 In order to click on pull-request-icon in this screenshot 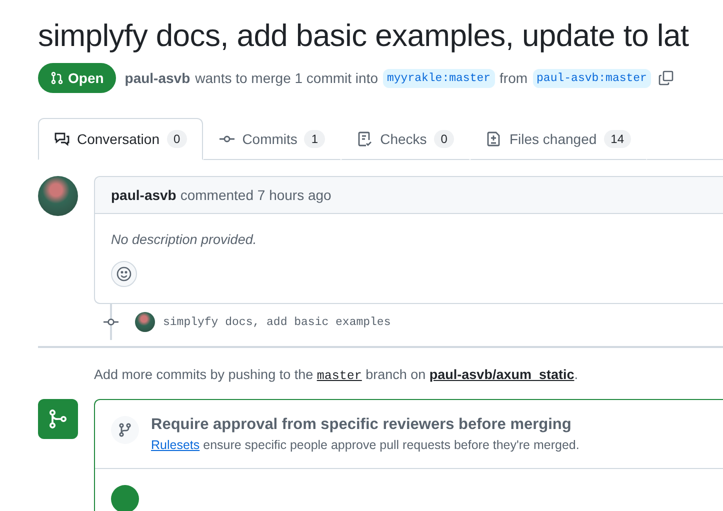, I will do `click(57, 78)`.